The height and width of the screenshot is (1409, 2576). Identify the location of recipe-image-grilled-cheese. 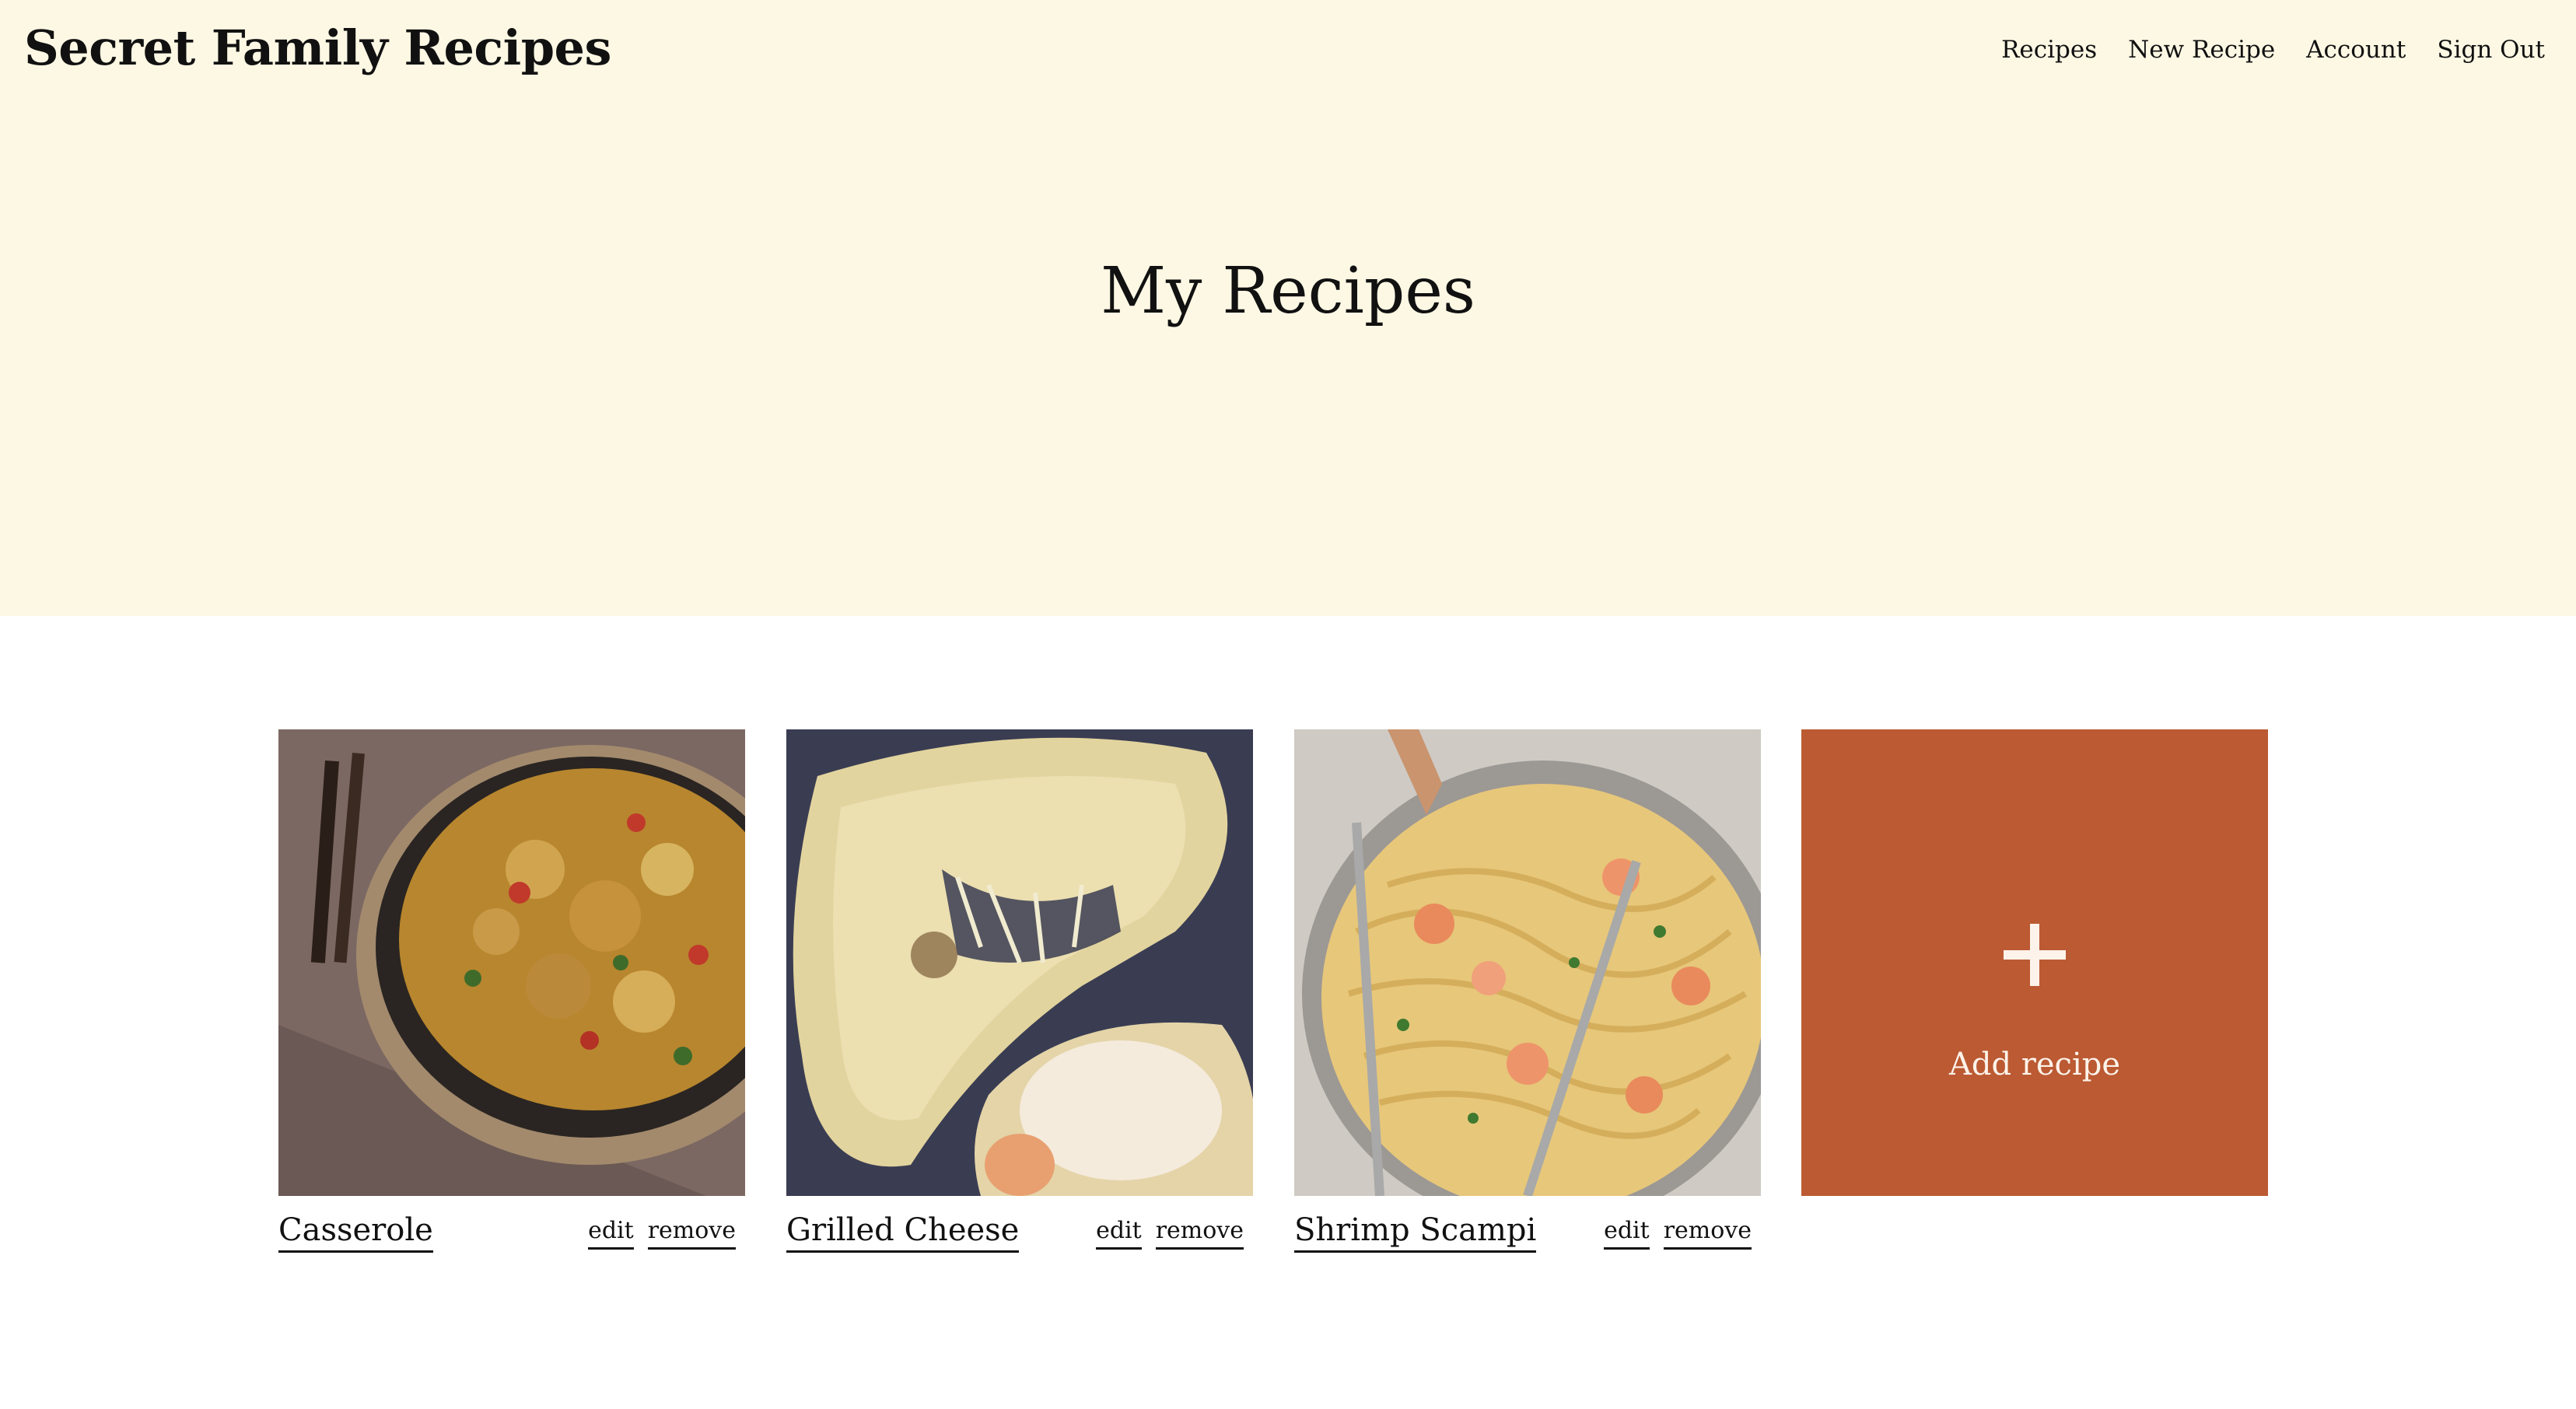
(1020, 963).